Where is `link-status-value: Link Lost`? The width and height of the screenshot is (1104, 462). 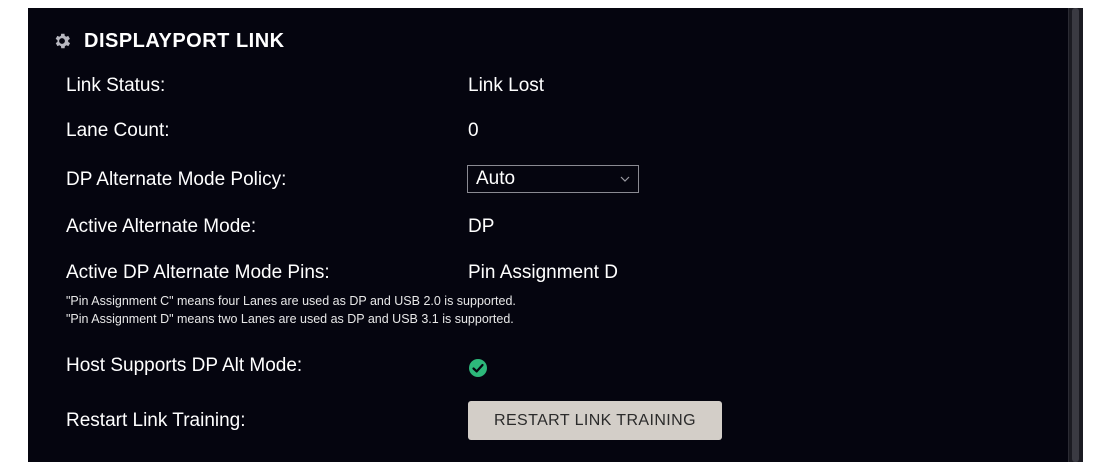 link-status-value: Link Lost is located at coordinates (506, 85).